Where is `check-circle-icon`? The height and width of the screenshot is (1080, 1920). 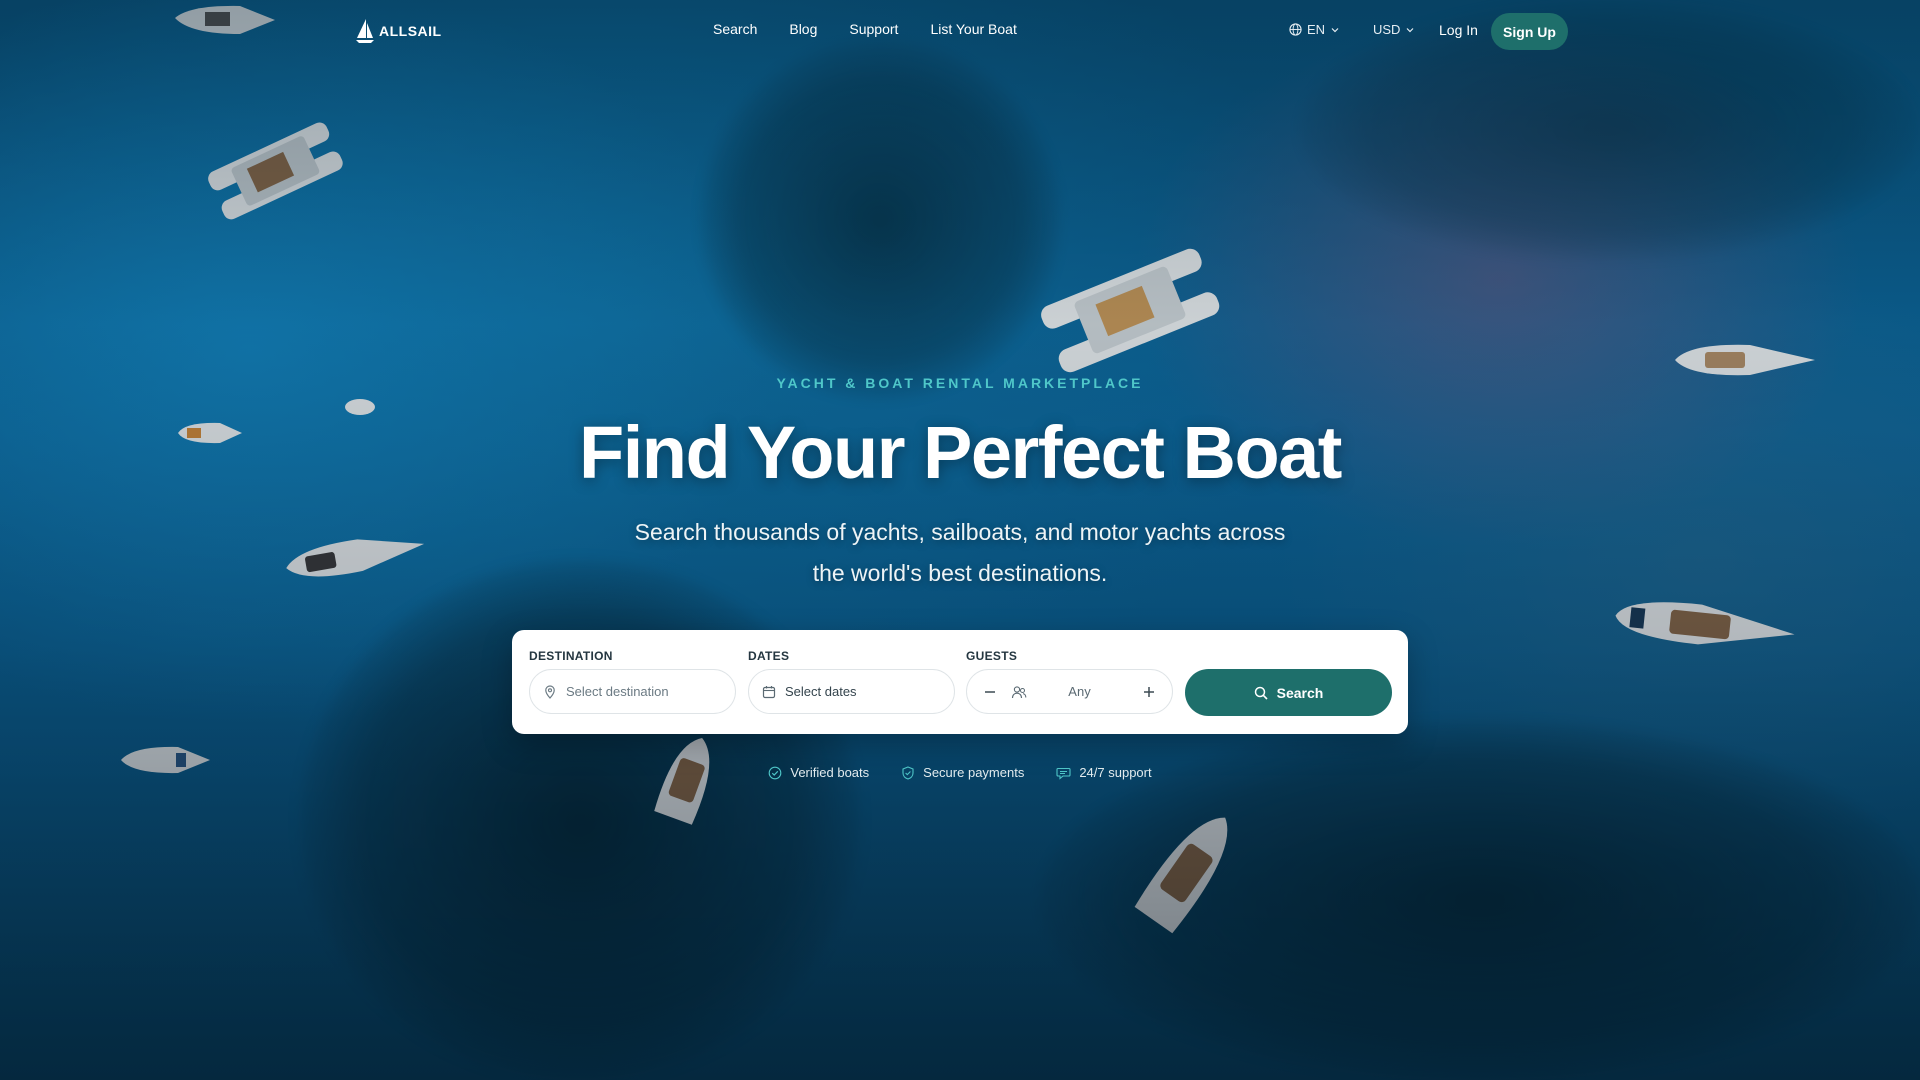
check-circle-icon is located at coordinates (775, 772).